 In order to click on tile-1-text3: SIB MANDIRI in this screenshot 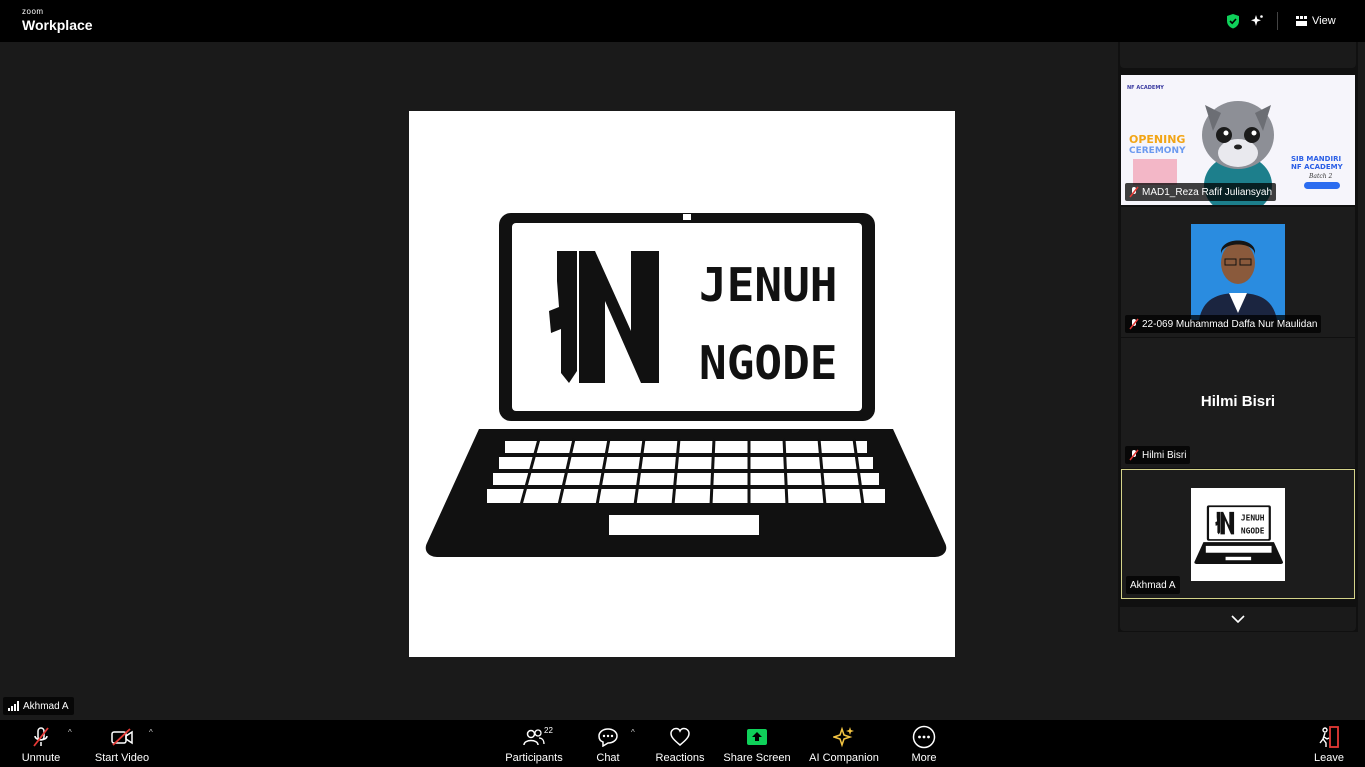, I will do `click(1316, 159)`.